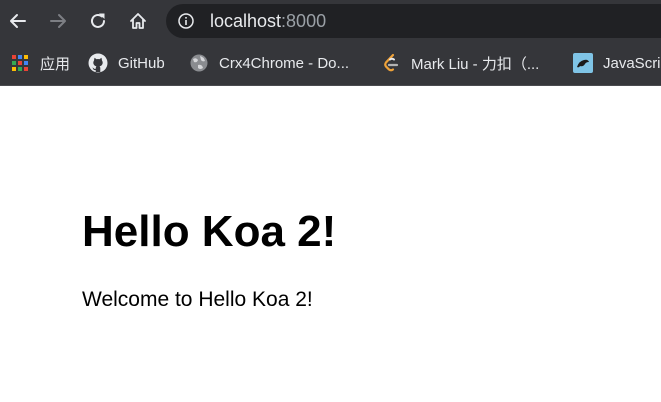  I want to click on back-arrow-icon, so click(18, 21).